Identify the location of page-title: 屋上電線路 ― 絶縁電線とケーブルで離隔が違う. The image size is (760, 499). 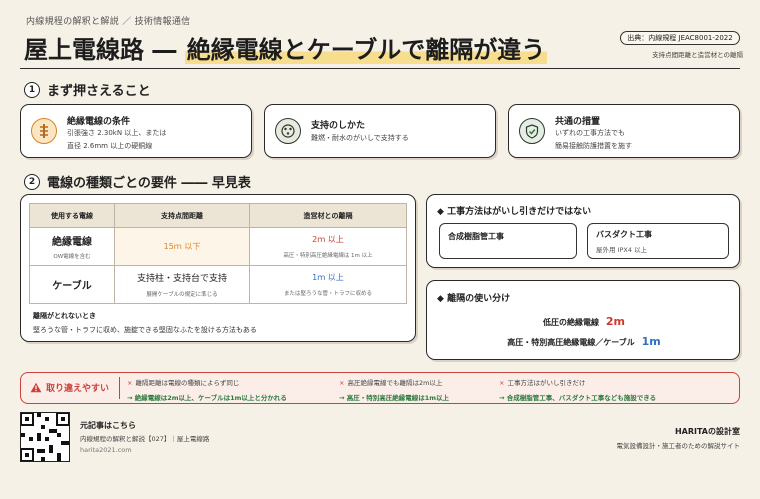
(286, 47).